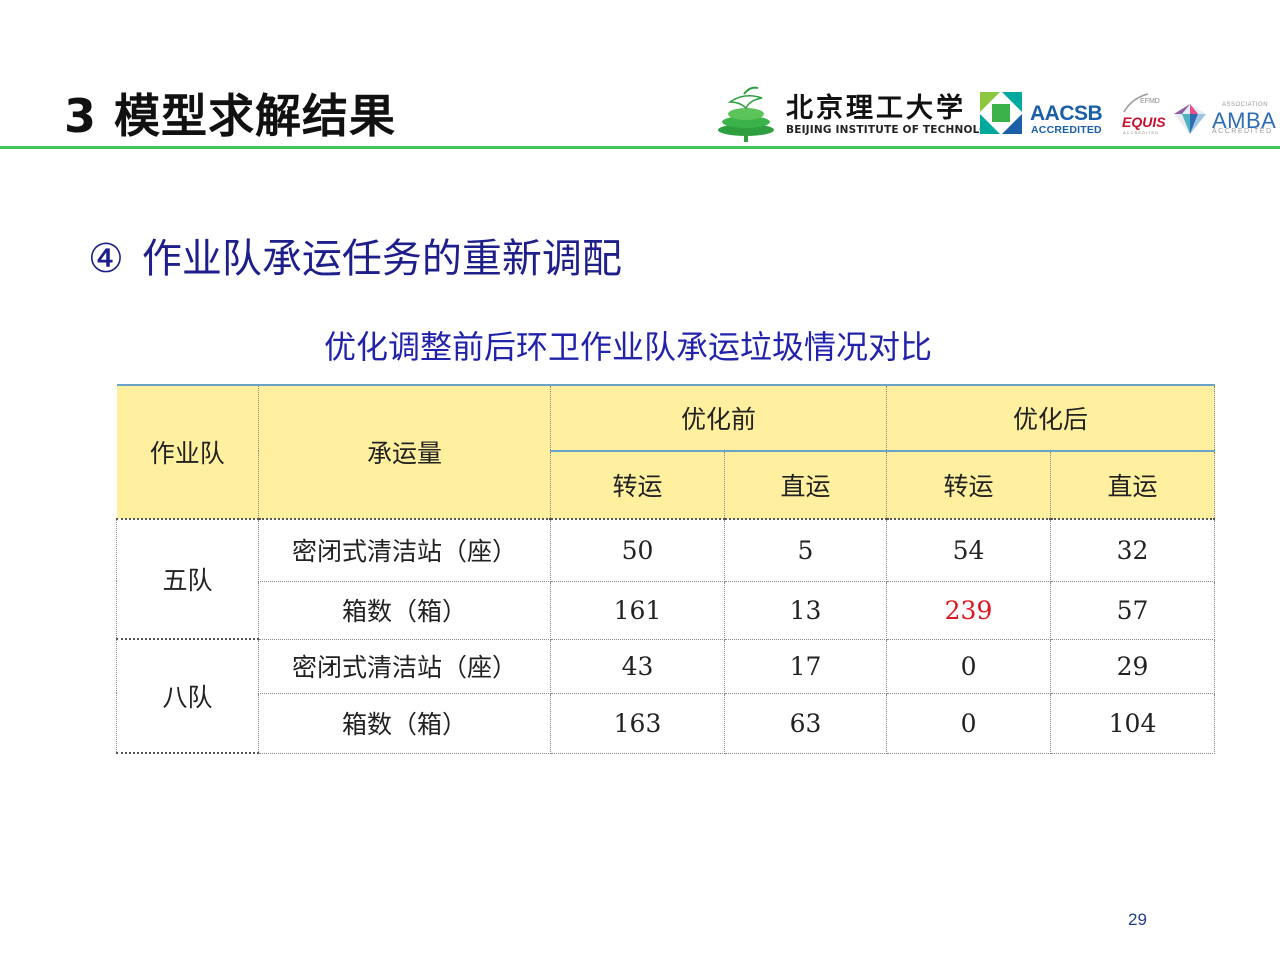 Image resolution: width=1280 pixels, height=960 pixels. What do you see at coordinates (1133, 485) in the screenshot?
I see `header-after-direct: 直运` at bounding box center [1133, 485].